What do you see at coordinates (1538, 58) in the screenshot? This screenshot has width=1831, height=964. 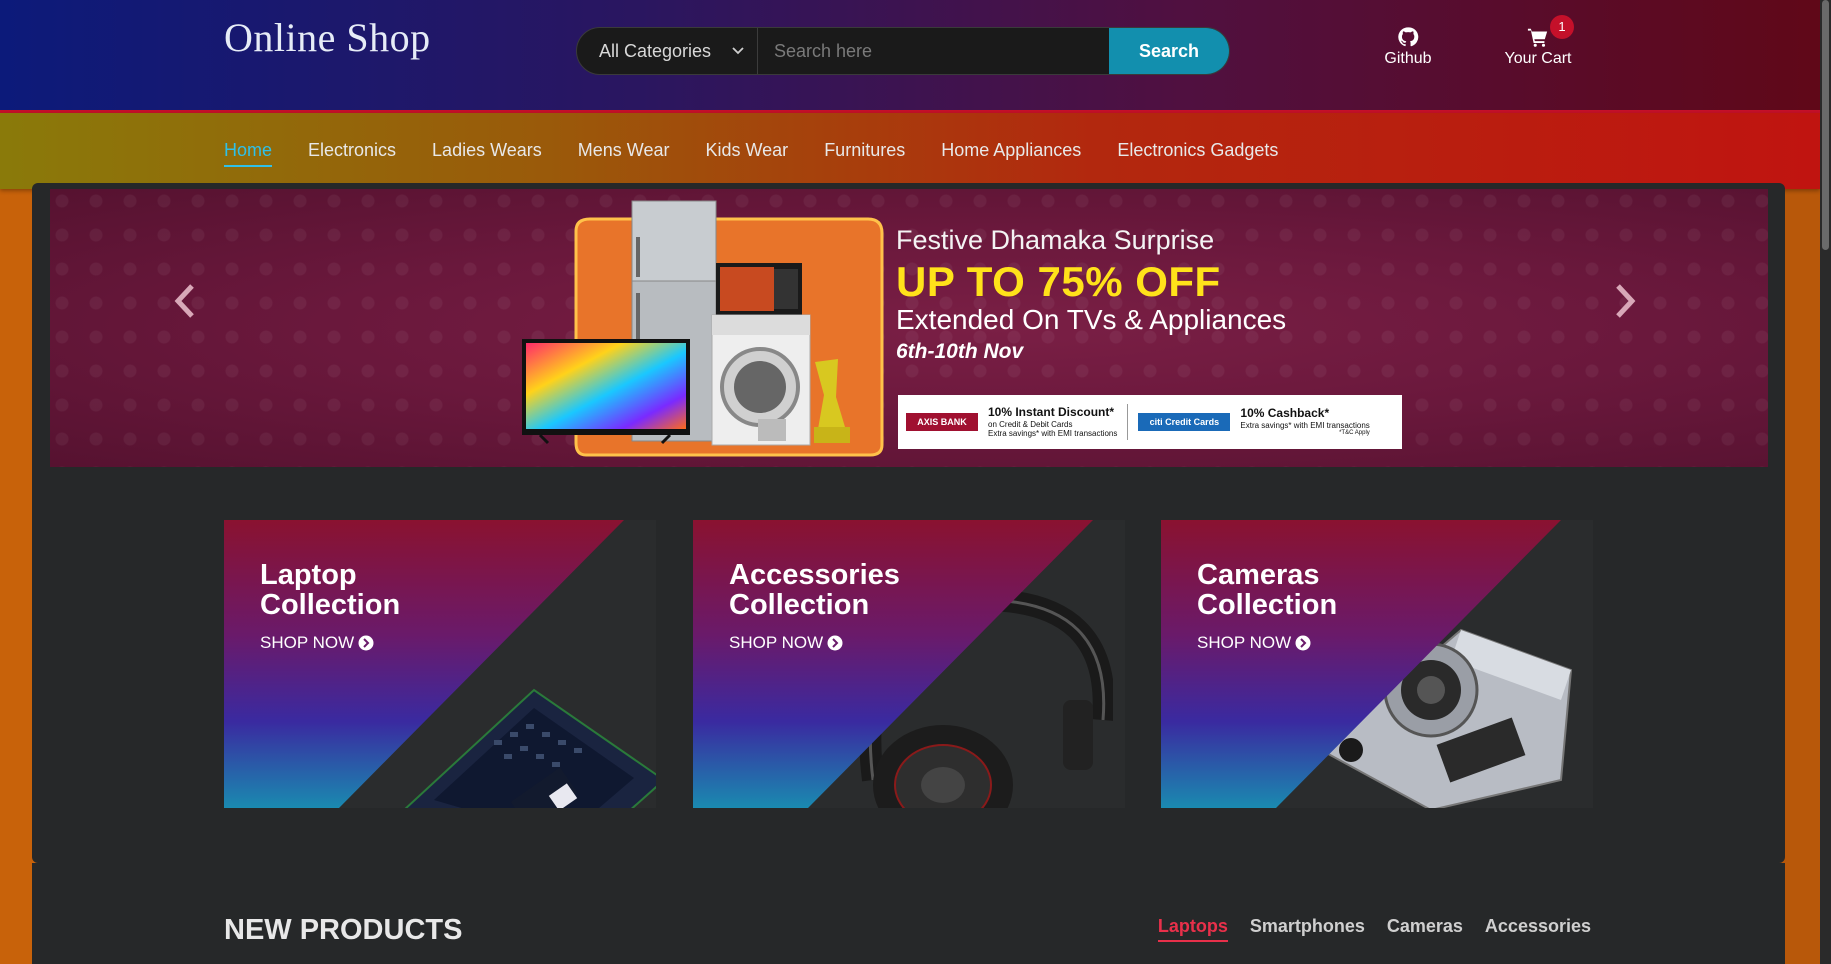 I see `cart-label: Your Cart` at bounding box center [1538, 58].